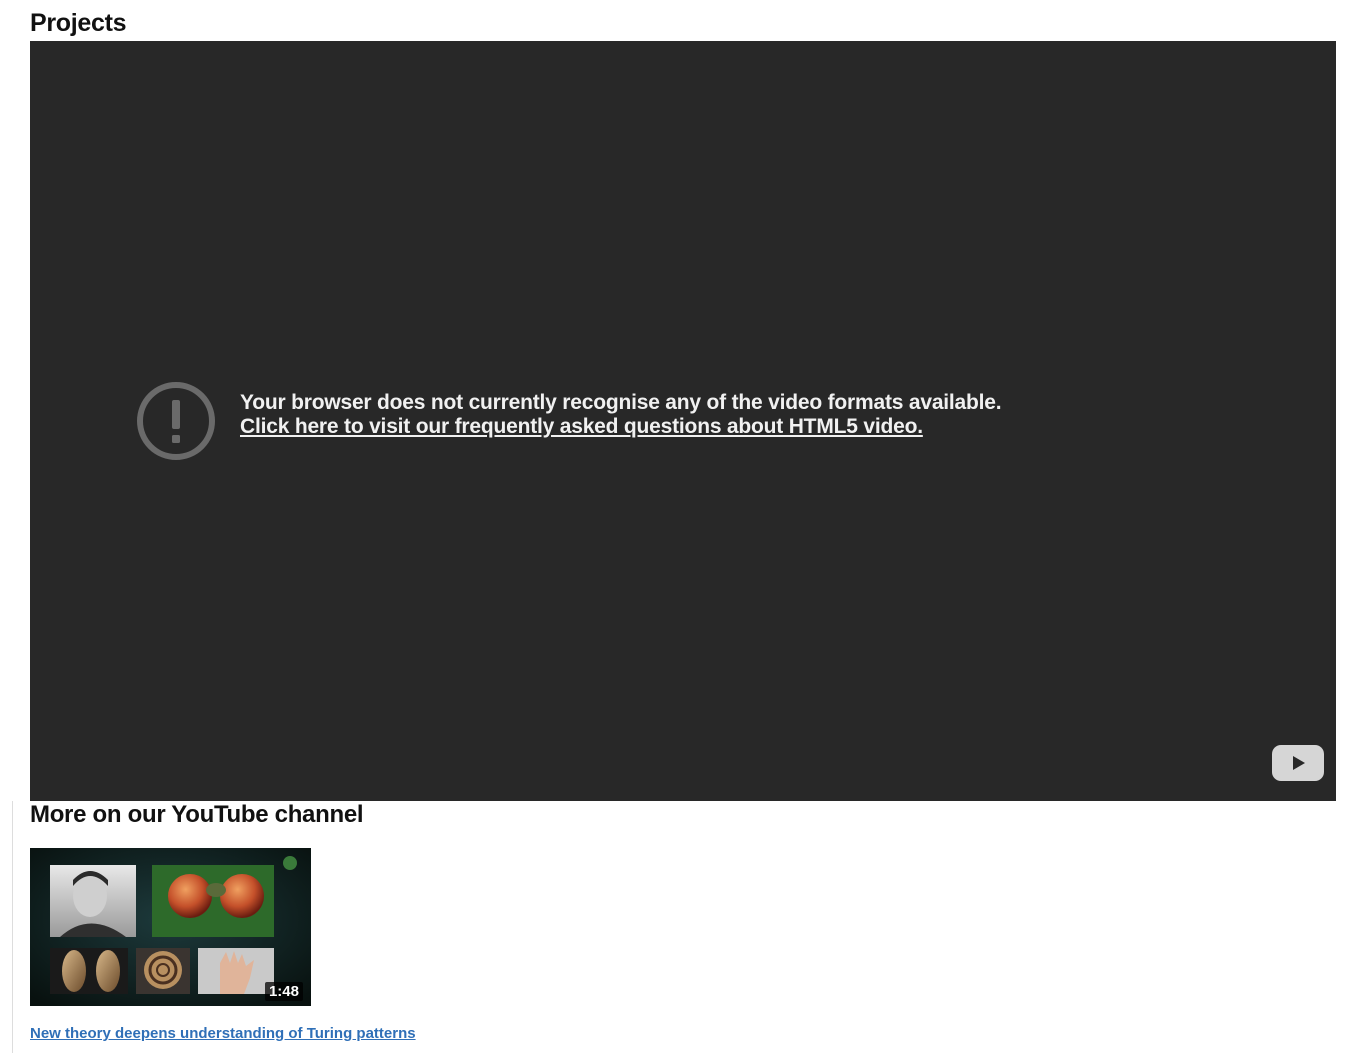  Describe the element at coordinates (1298, 763) in the screenshot. I see `youtube-play-icon` at that location.